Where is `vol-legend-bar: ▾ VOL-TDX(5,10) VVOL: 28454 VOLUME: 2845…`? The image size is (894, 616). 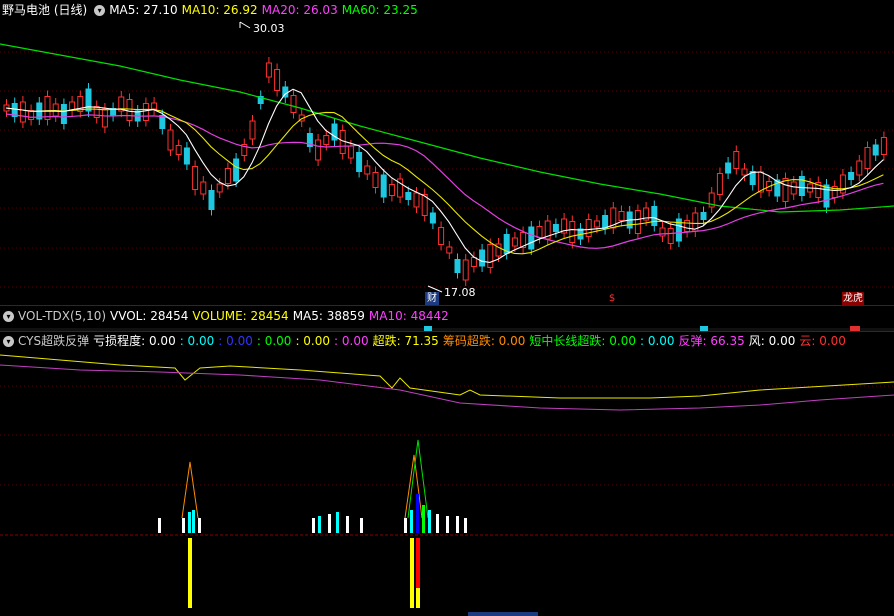 vol-legend-bar: ▾ VOL-TDX(5,10) VVOL: 28454 VOLUME: 2845… is located at coordinates (447, 316).